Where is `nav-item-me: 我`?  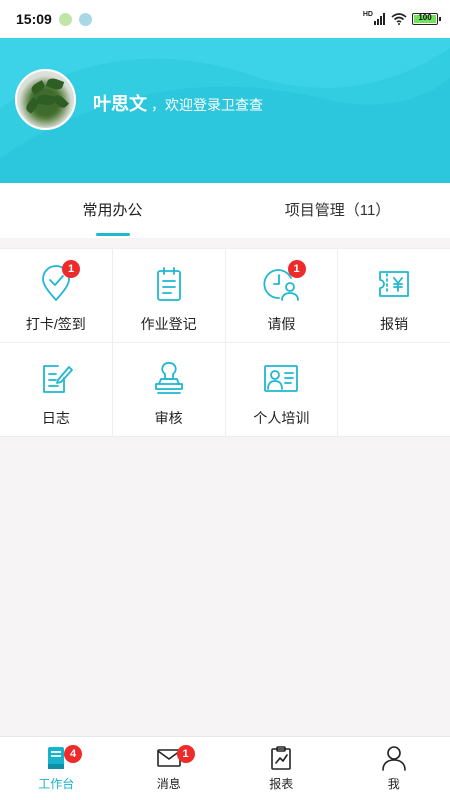
nav-item-me: 我 is located at coordinates (394, 768).